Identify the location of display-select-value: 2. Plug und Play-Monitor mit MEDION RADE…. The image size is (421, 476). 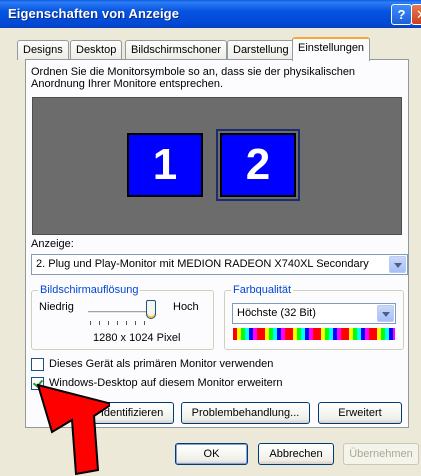
(202, 264).